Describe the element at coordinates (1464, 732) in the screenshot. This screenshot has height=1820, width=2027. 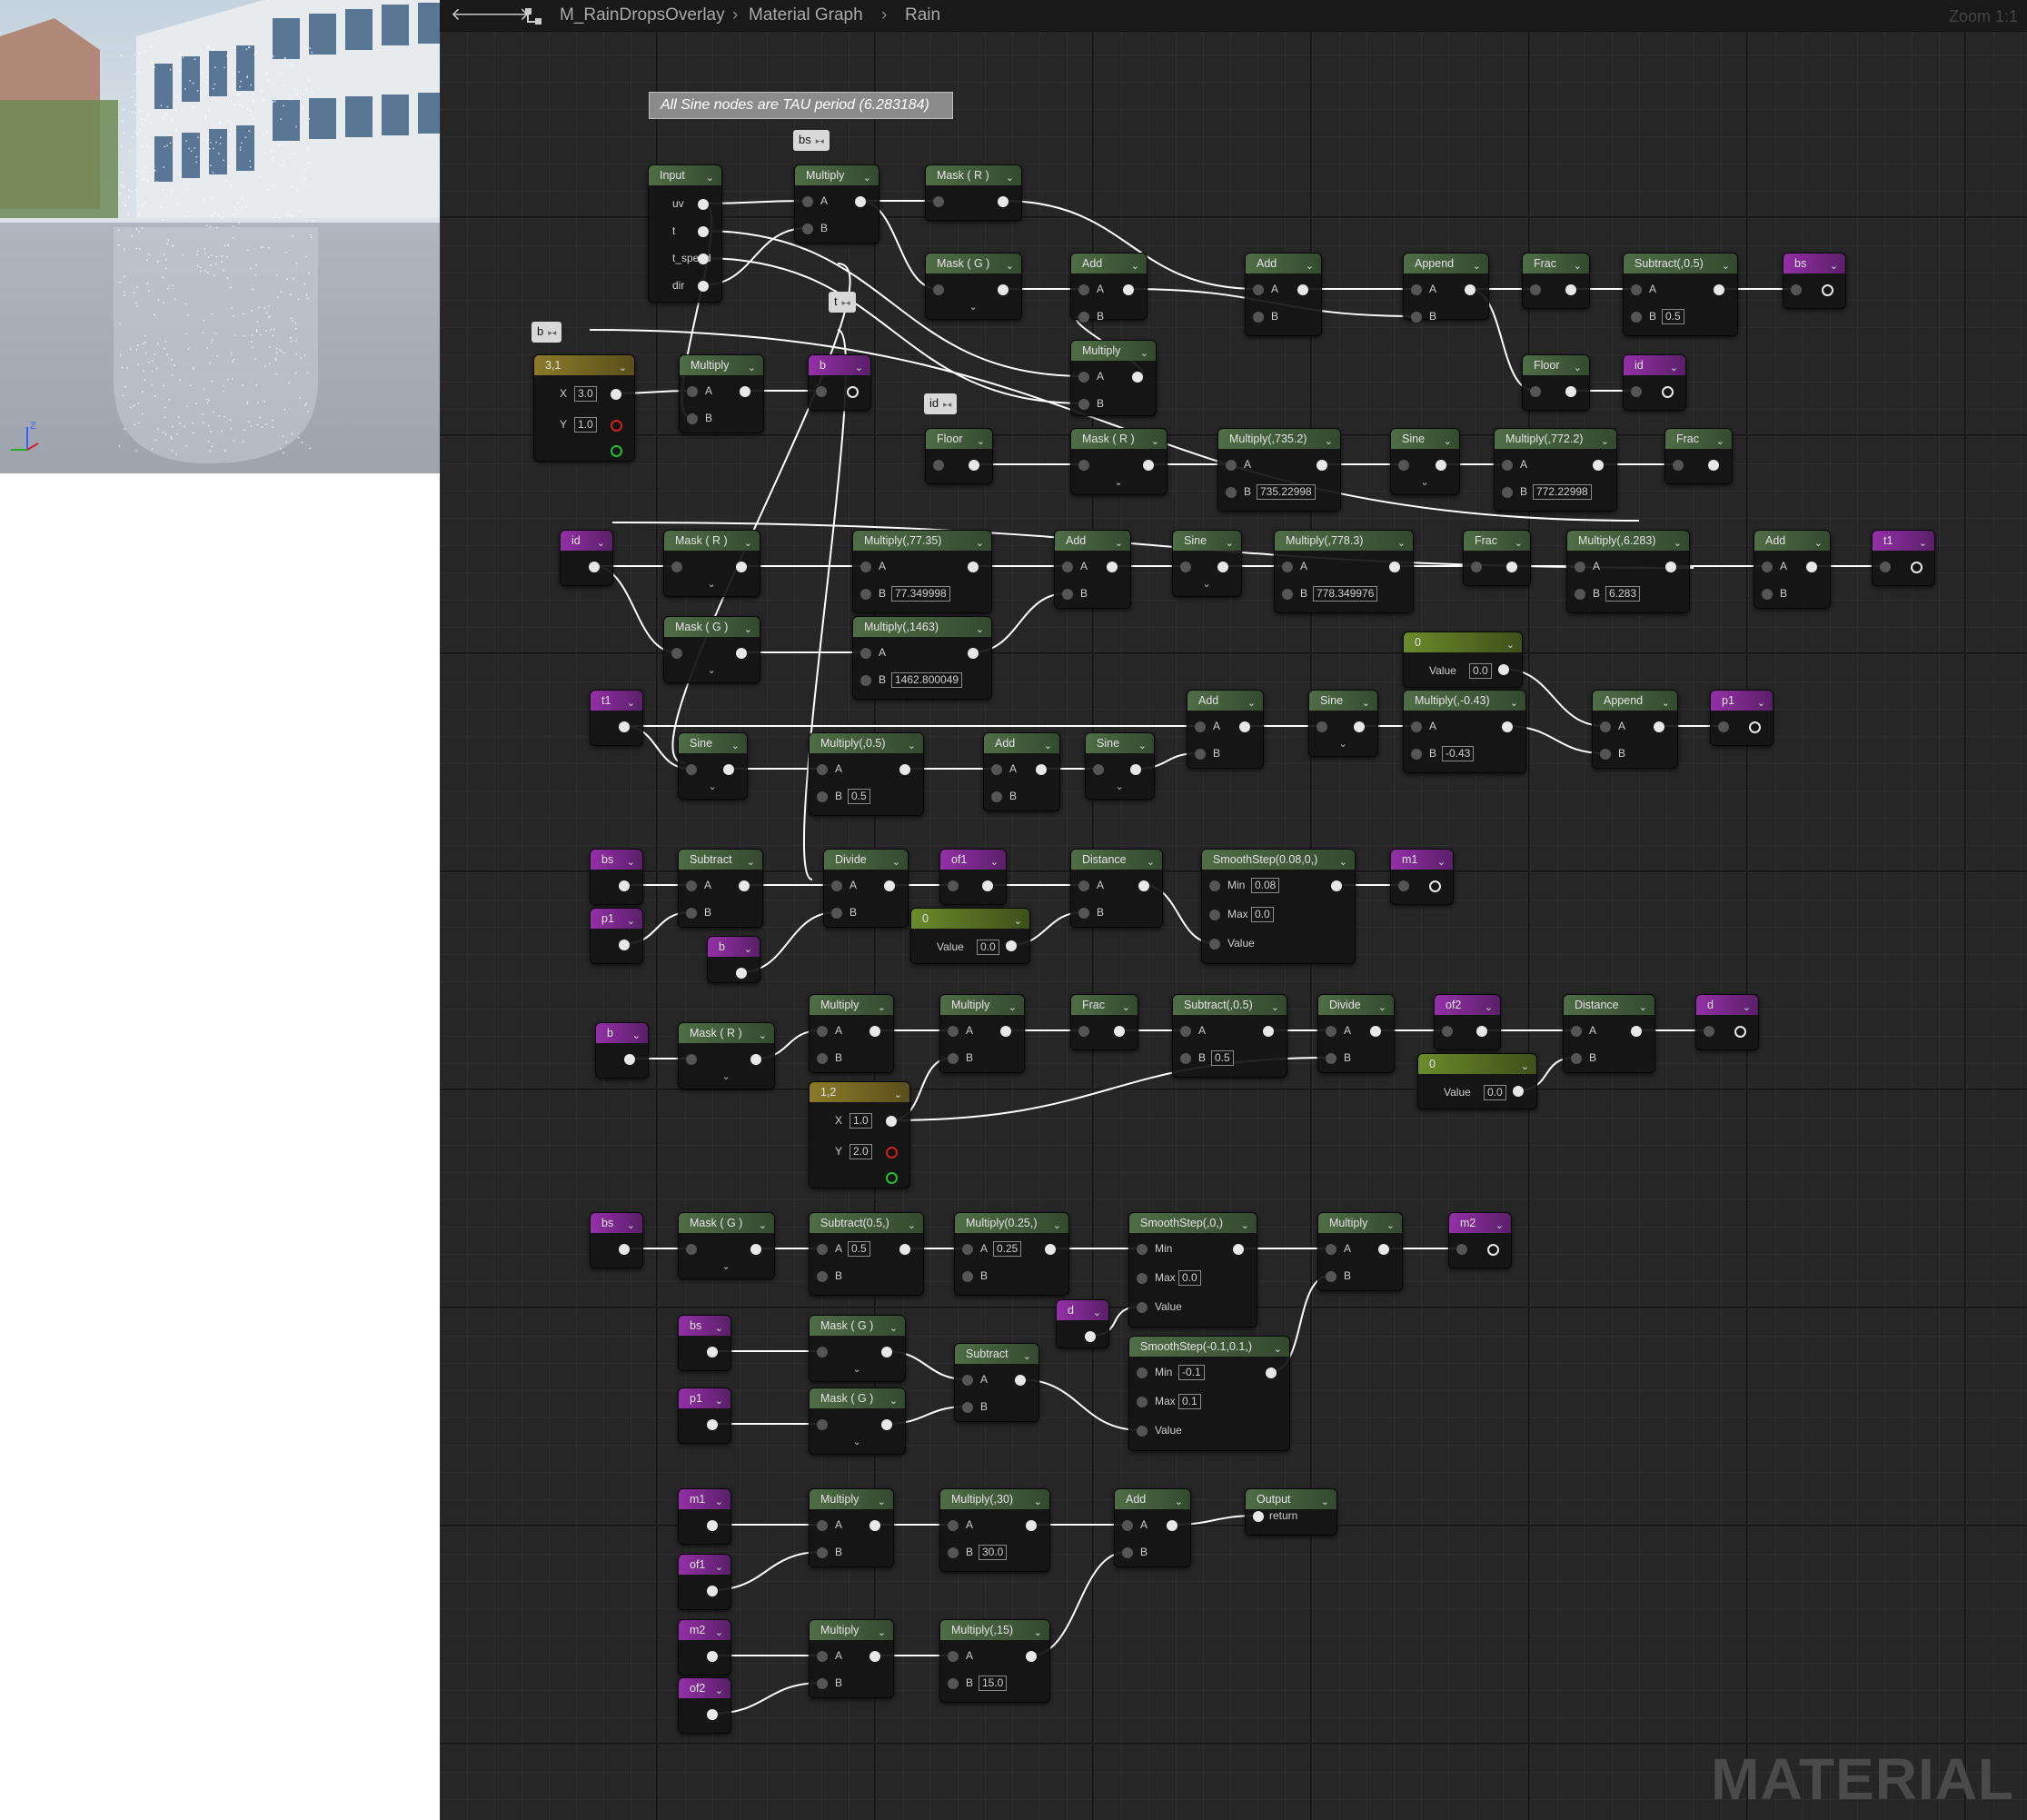
I see `node-mulm043: Multiply(,-0.43) ⌄ A B -0.43` at that location.